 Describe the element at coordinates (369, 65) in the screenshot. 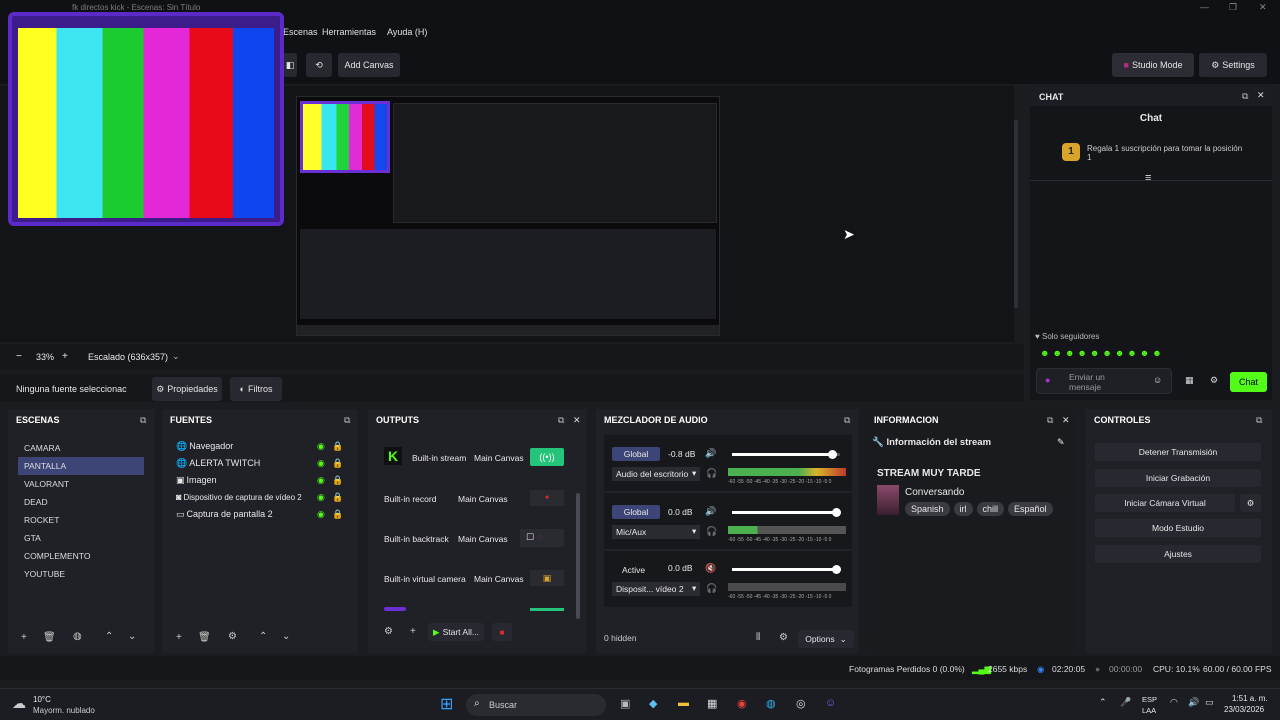

I see `add-canvas-button: Add Canvas` at that location.